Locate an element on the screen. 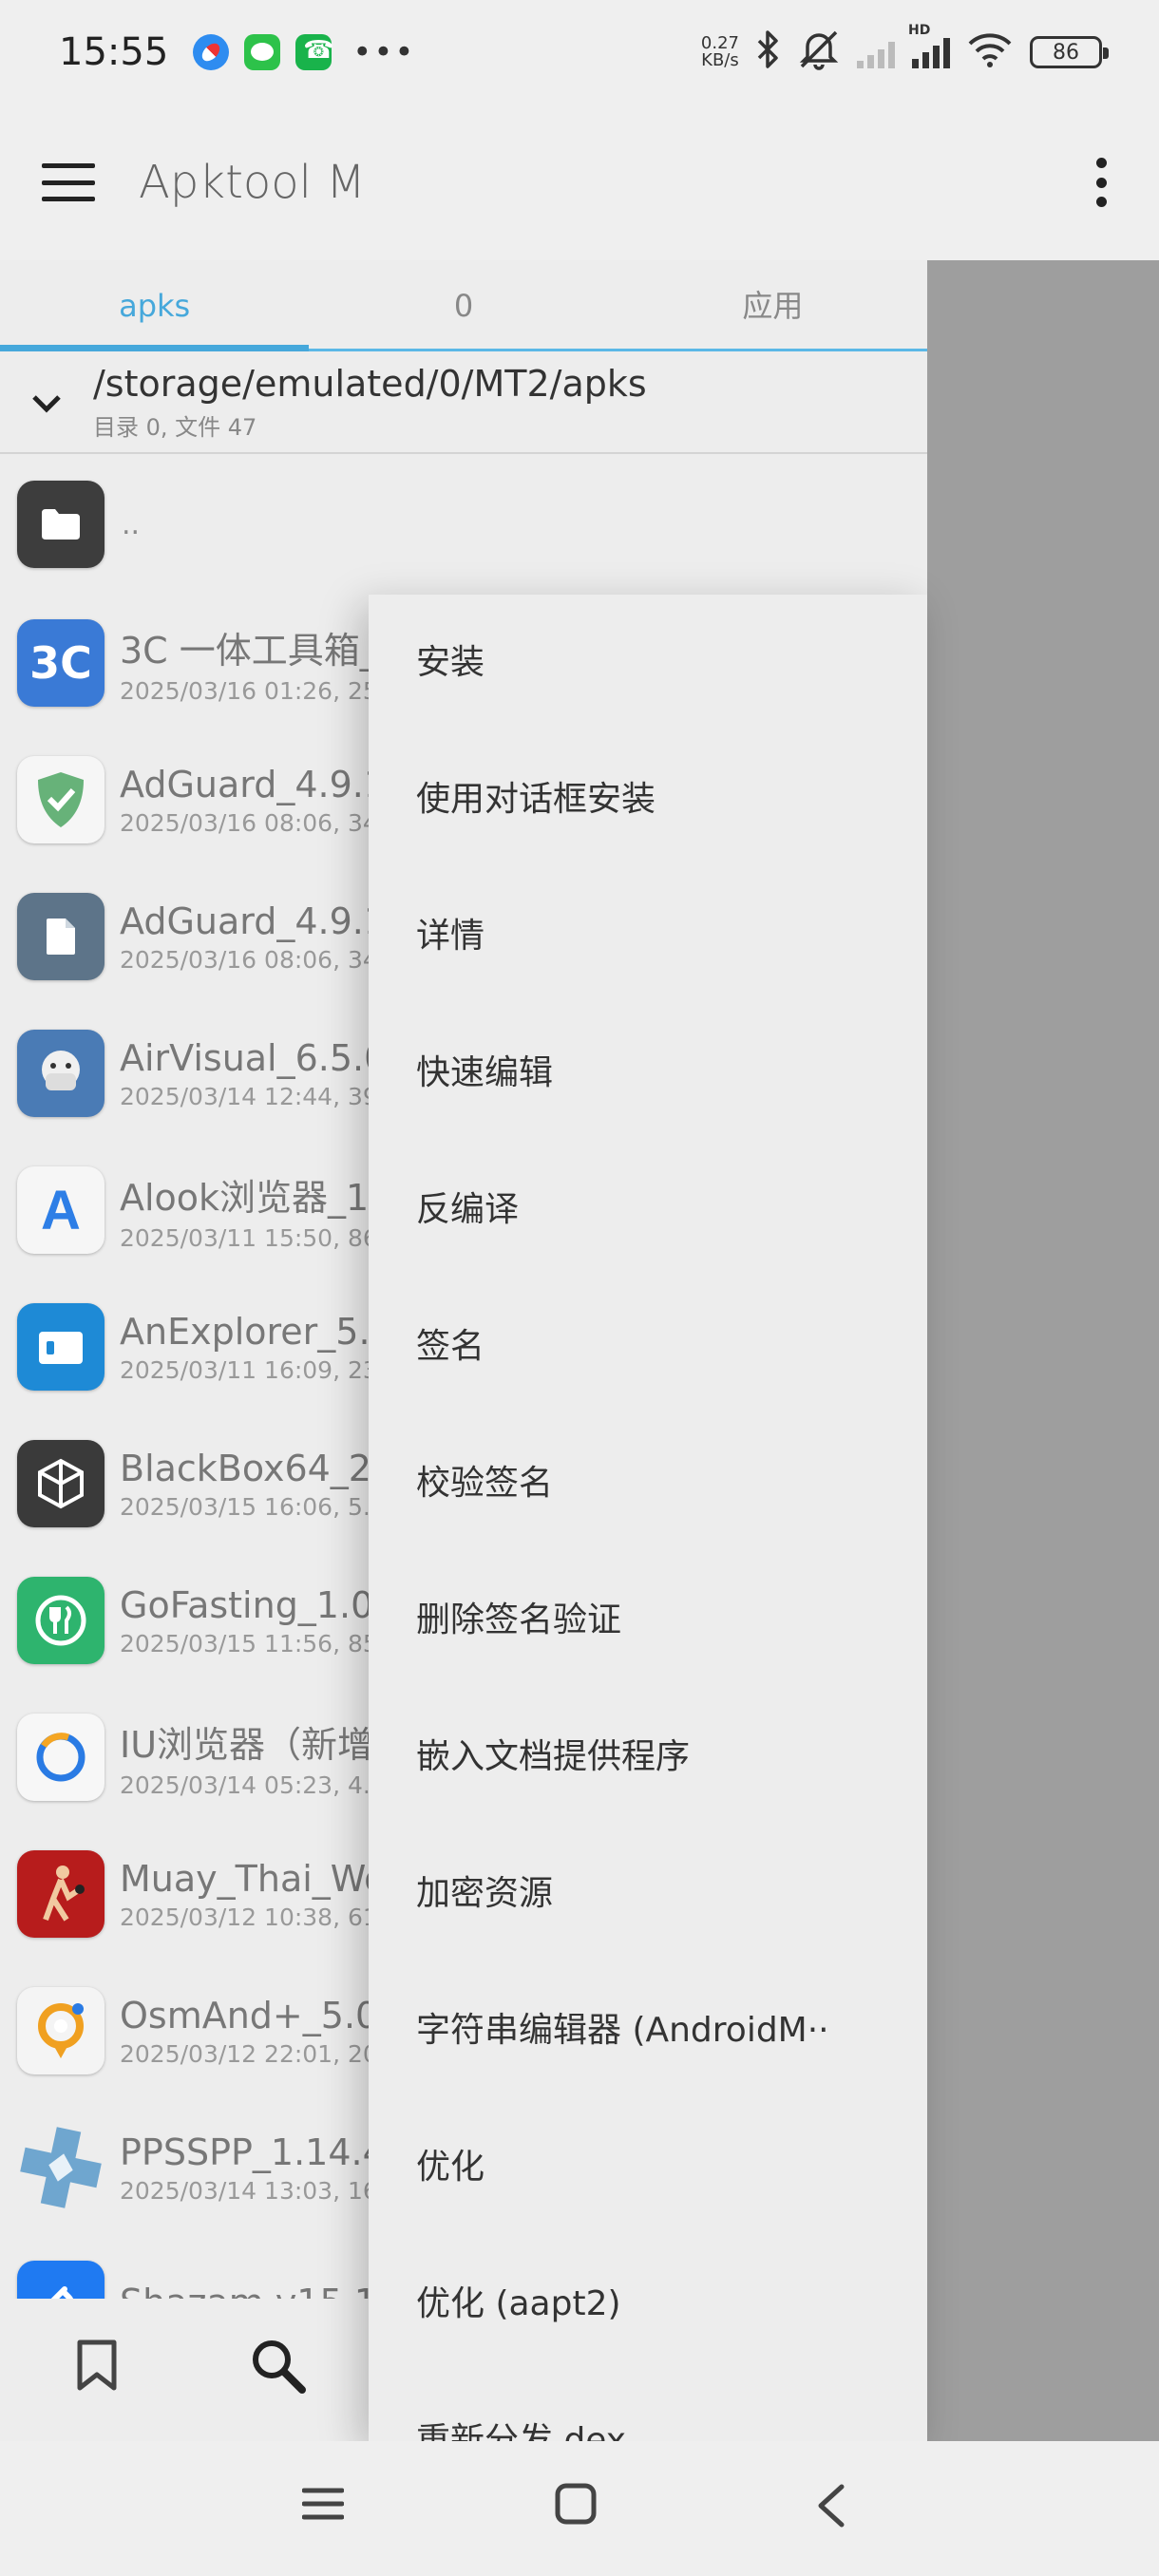 The width and height of the screenshot is (1159, 2576). app-title: Apktool M is located at coordinates (252, 182).